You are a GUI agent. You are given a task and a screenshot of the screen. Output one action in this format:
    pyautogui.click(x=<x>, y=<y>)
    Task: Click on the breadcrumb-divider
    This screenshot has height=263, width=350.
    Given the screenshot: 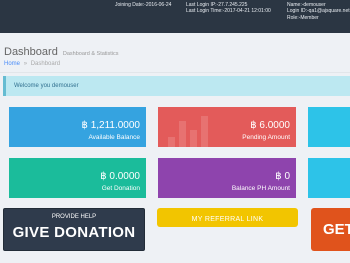 What is the action you would take?
    pyautogui.click(x=175, y=72)
    